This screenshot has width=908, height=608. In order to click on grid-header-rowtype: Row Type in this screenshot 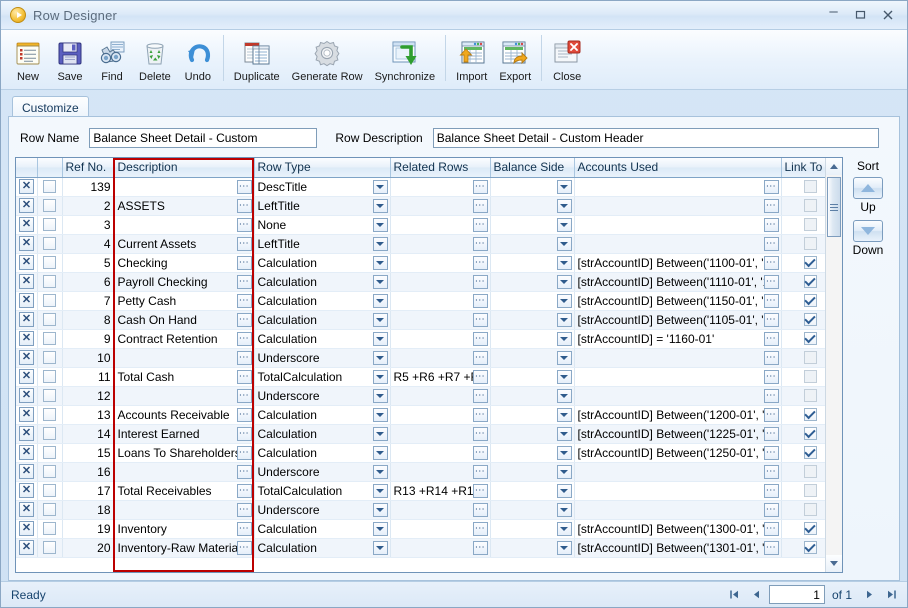, I will do `click(322, 168)`.